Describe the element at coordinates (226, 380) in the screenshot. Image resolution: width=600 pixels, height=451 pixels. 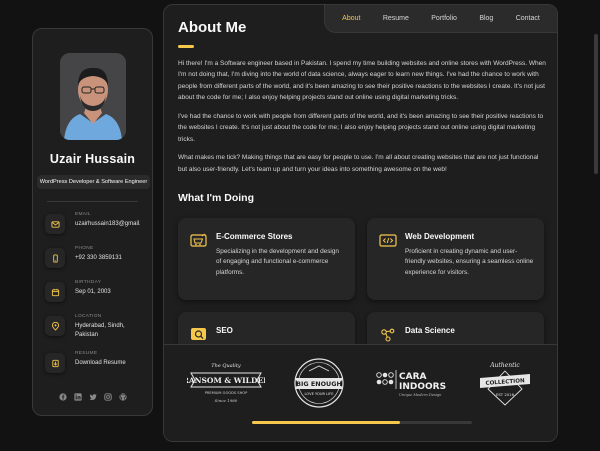
I see `logo-text: RANSOM & WILDER` at that location.